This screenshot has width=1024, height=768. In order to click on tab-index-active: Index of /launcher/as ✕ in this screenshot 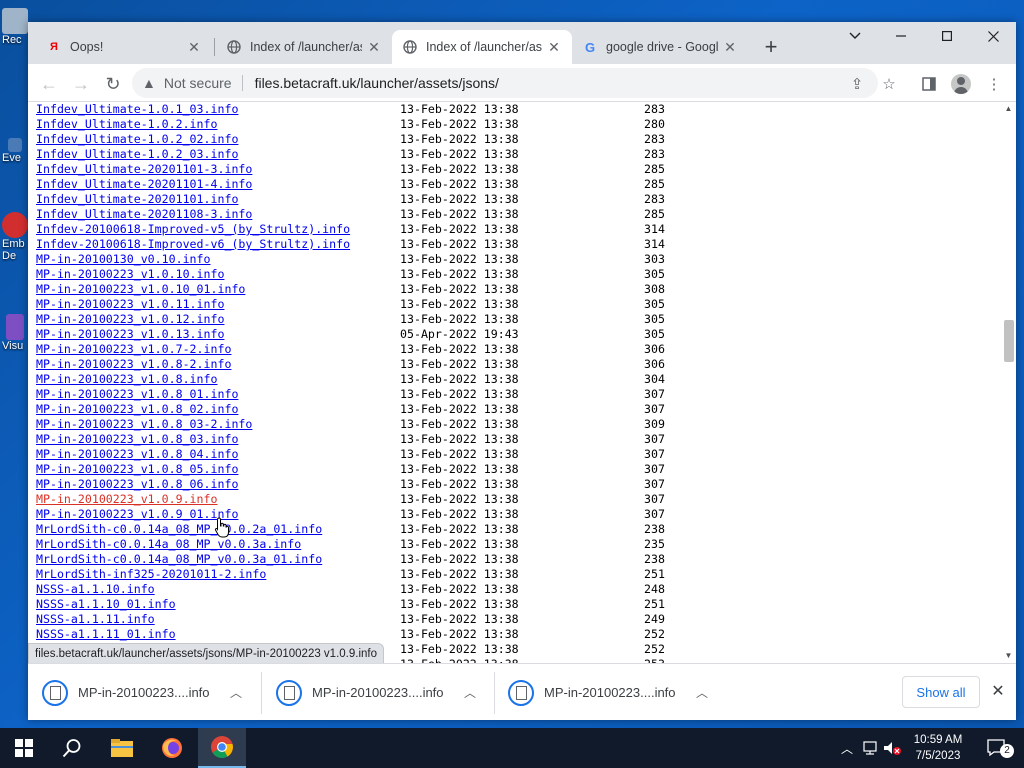, I will do `click(482, 47)`.